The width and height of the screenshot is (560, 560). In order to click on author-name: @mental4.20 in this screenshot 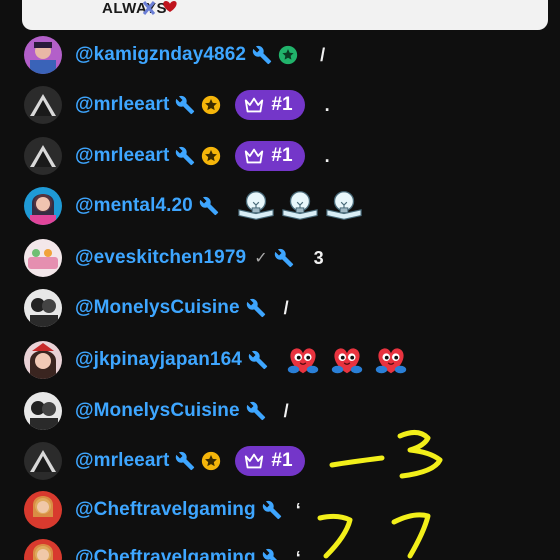, I will do `click(134, 206)`.